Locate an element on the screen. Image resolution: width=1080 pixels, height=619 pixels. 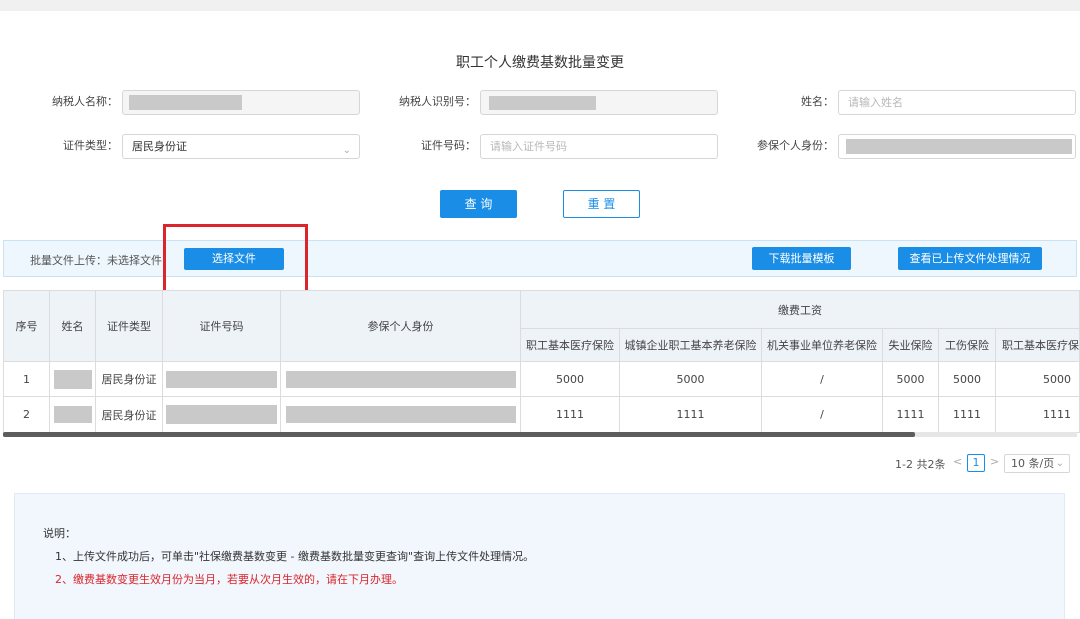
header-cert-no: 证件号码 is located at coordinates (221, 326).